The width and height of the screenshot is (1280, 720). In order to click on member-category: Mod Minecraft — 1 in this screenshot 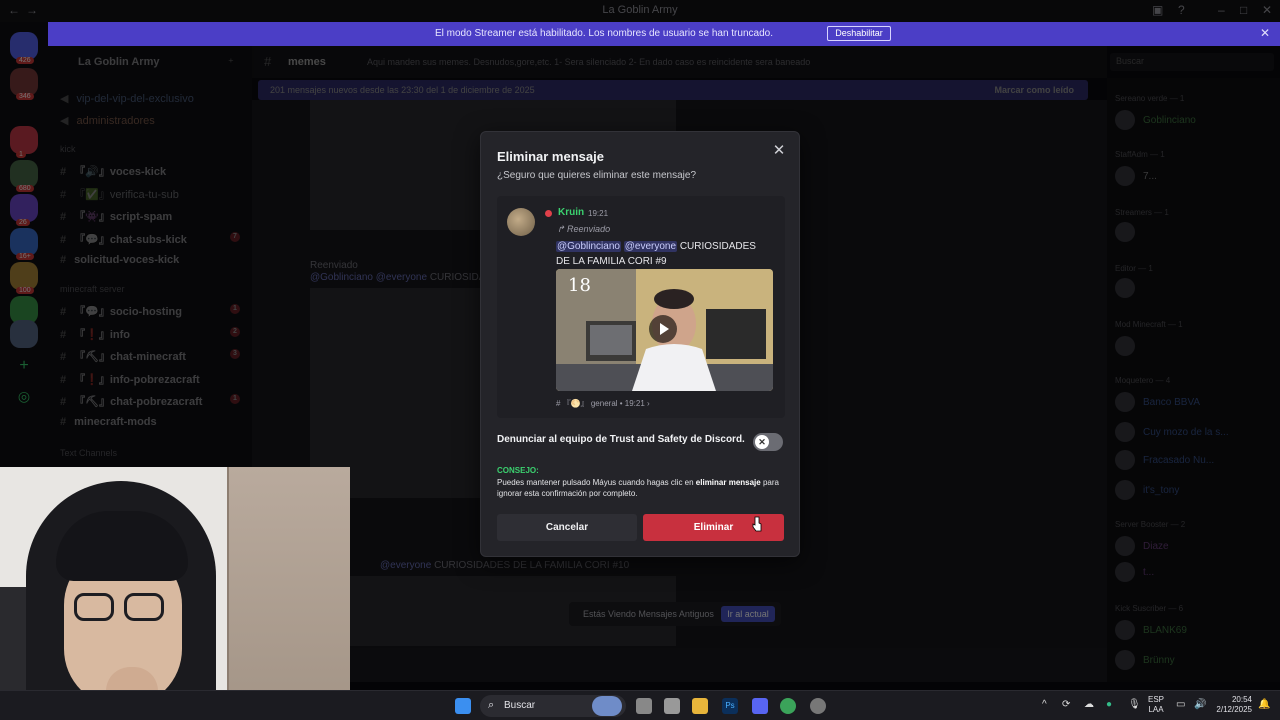, I will do `click(1149, 324)`.